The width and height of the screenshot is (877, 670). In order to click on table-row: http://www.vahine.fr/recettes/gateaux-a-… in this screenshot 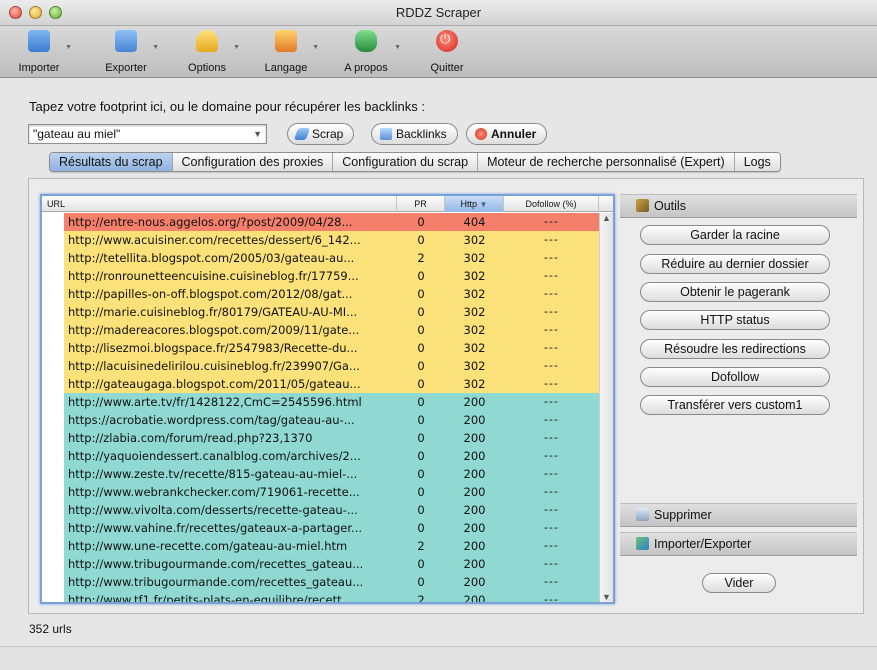, I will do `click(327, 528)`.